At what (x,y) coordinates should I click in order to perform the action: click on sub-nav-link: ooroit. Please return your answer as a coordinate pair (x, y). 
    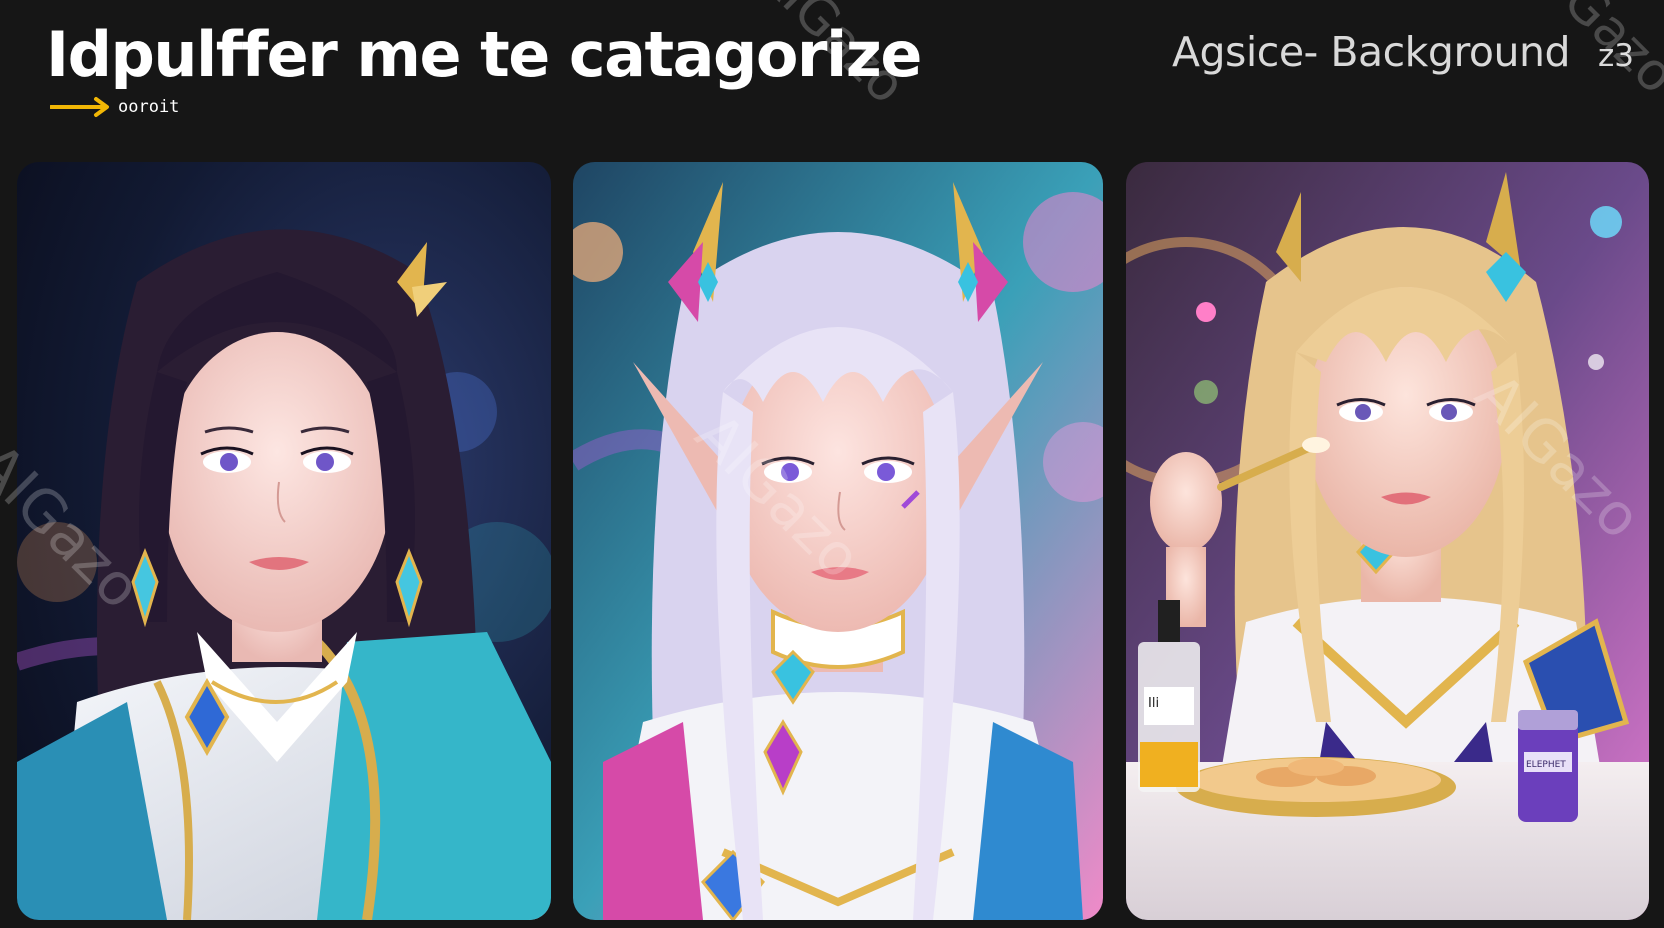
    Looking at the image, I should click on (114, 107).